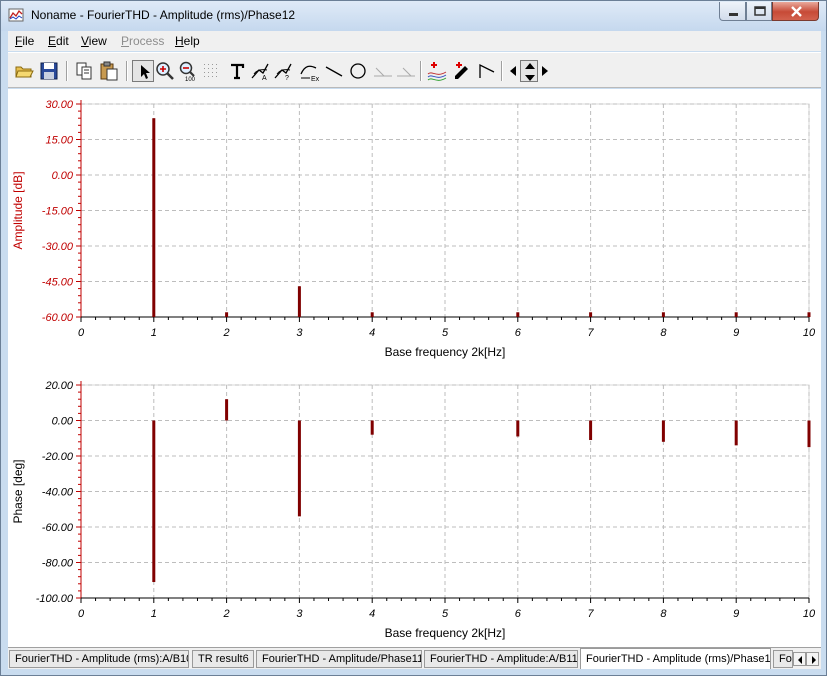 Image resolution: width=827 pixels, height=676 pixels. What do you see at coordinates (406, 72) in the screenshot?
I see `lines-b-icon` at bounding box center [406, 72].